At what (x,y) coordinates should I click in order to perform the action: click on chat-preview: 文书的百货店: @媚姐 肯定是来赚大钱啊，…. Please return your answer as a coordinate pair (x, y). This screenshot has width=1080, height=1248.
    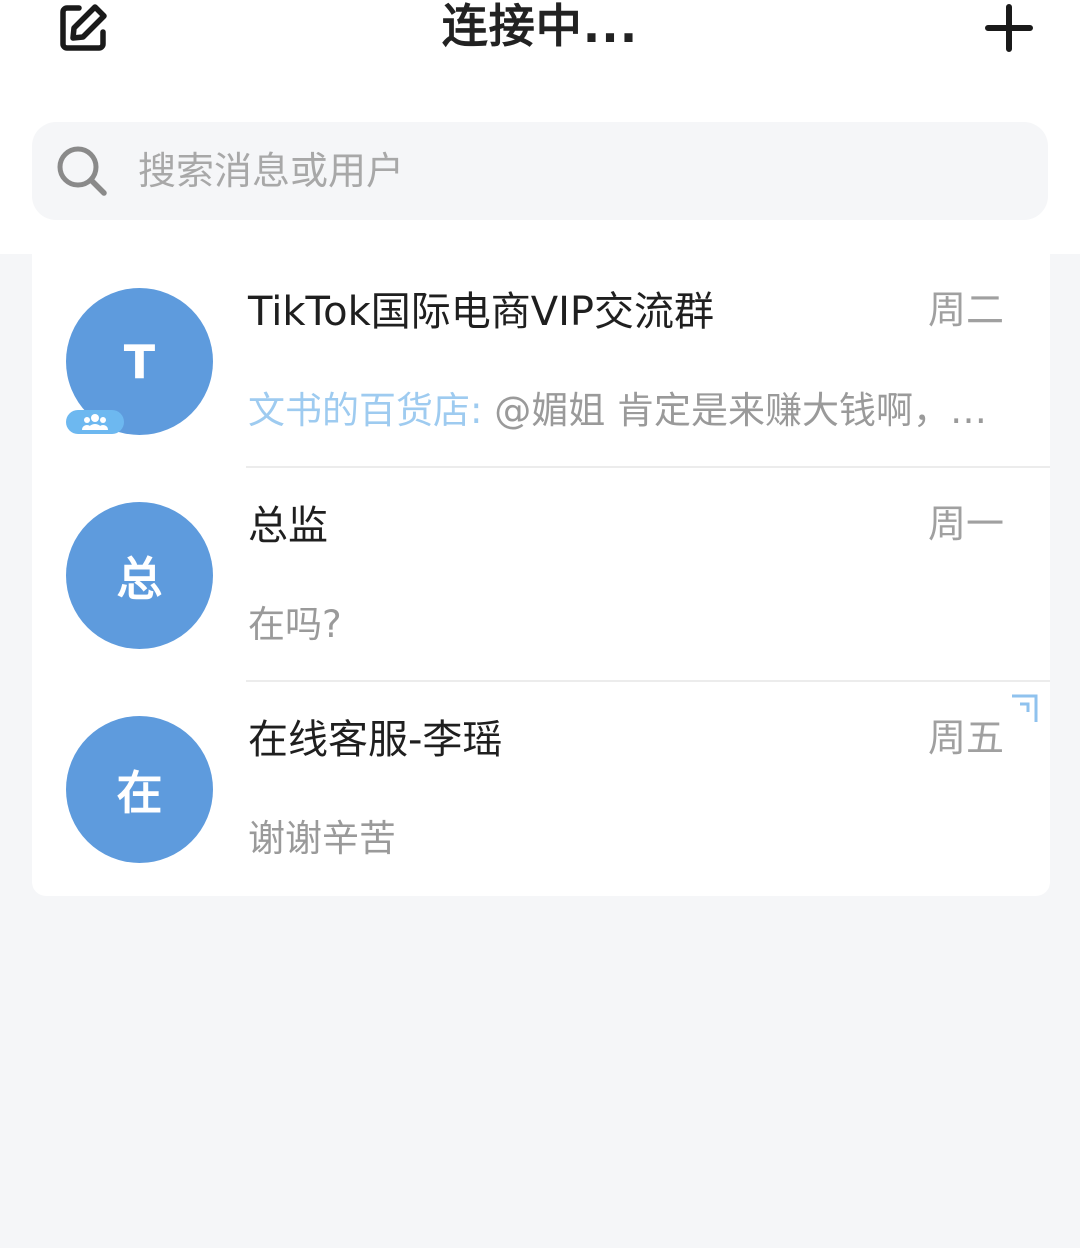
    Looking at the image, I should click on (628, 411).